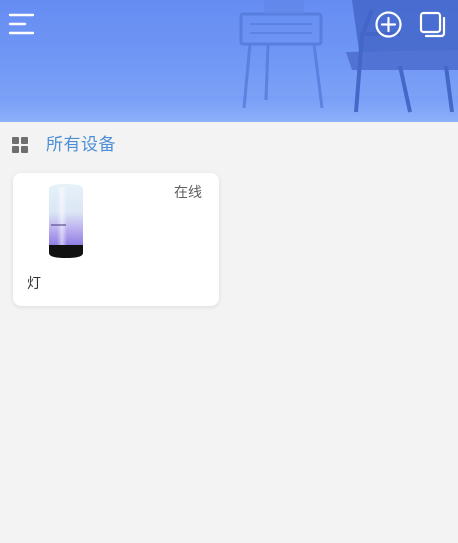 The width and height of the screenshot is (458, 543). I want to click on device-status: 在线, so click(188, 193).